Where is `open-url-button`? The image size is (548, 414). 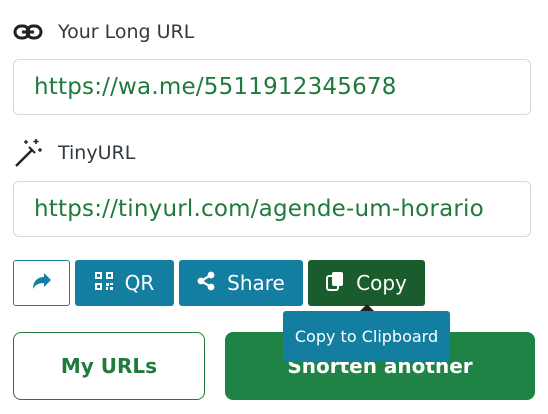 open-url-button is located at coordinates (41, 283).